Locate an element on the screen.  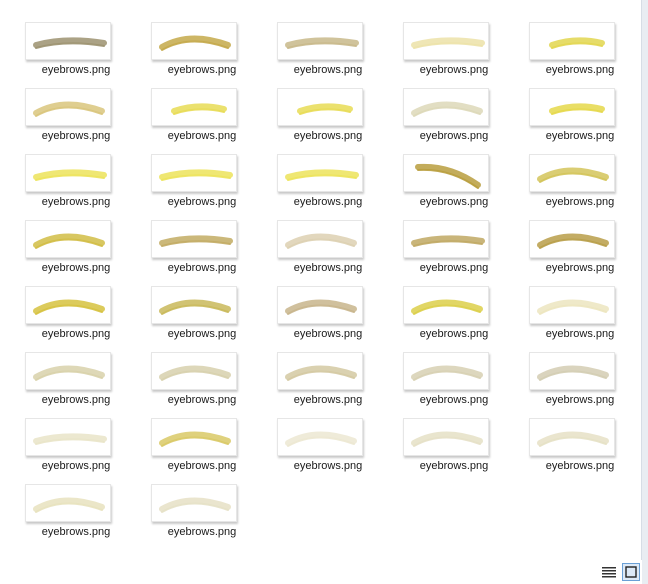
large-icons-view-button is located at coordinates (631, 572).